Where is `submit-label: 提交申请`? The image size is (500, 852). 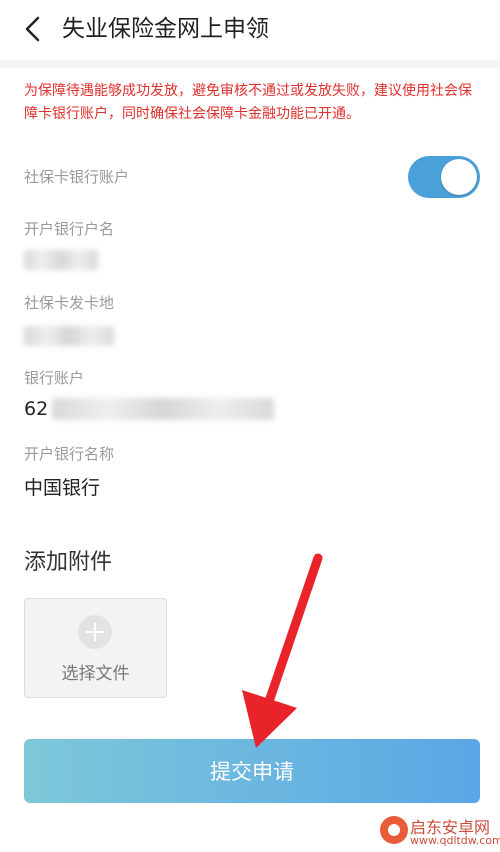 submit-label: 提交申请 is located at coordinates (252, 772).